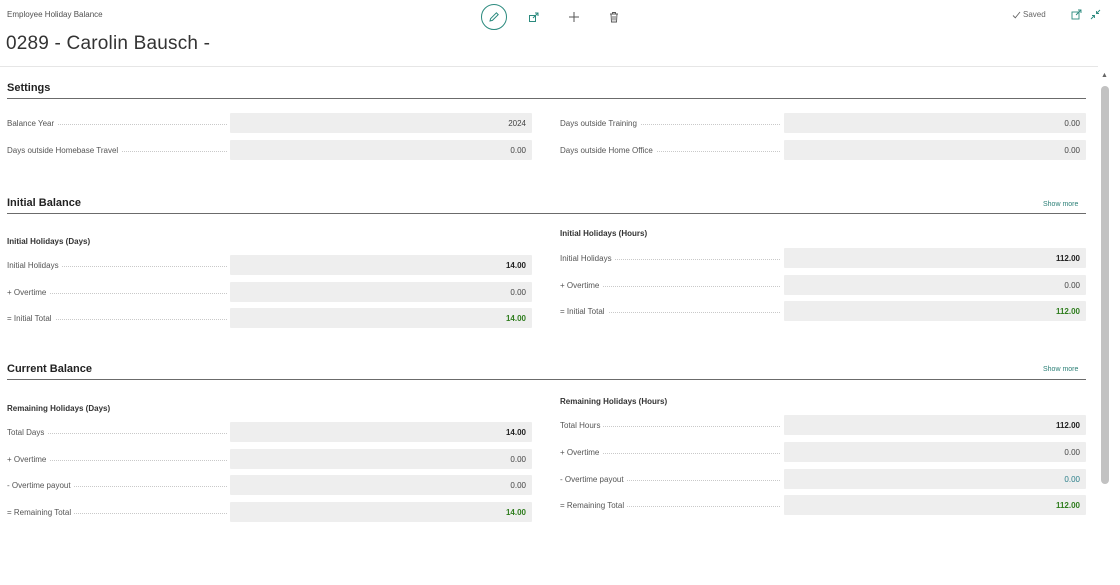  I want to click on field-initial-total-days: = Initial Total 14.00, so click(269, 318).